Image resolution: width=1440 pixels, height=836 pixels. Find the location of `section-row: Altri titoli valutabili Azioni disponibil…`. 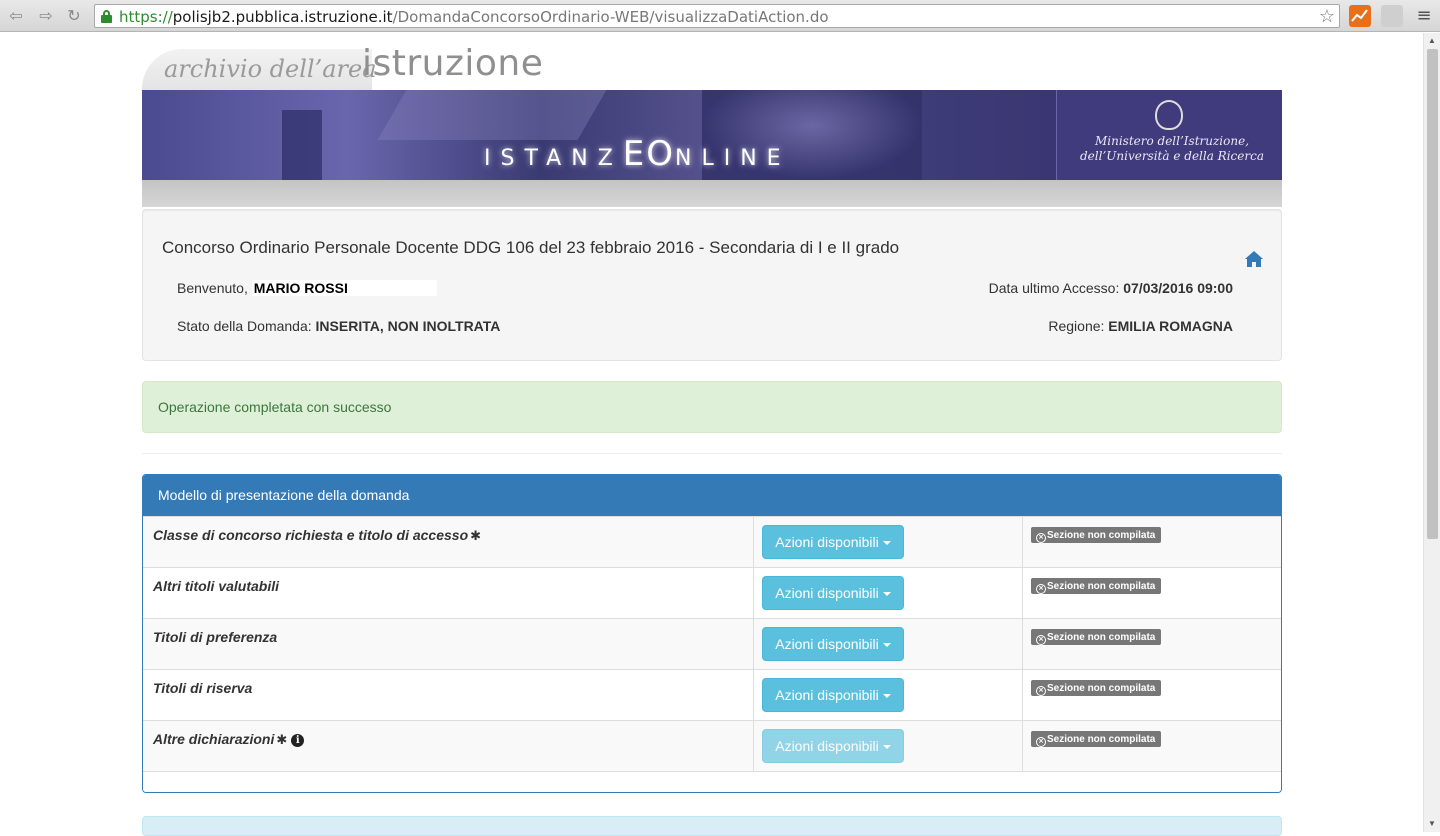

section-row: Altri titoli valutabili Azioni disponibil… is located at coordinates (712, 593).